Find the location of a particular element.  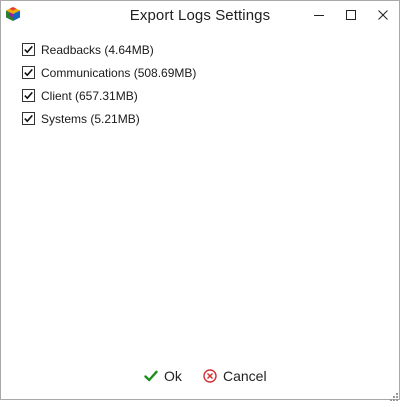

minimize-icon is located at coordinates (319, 15).